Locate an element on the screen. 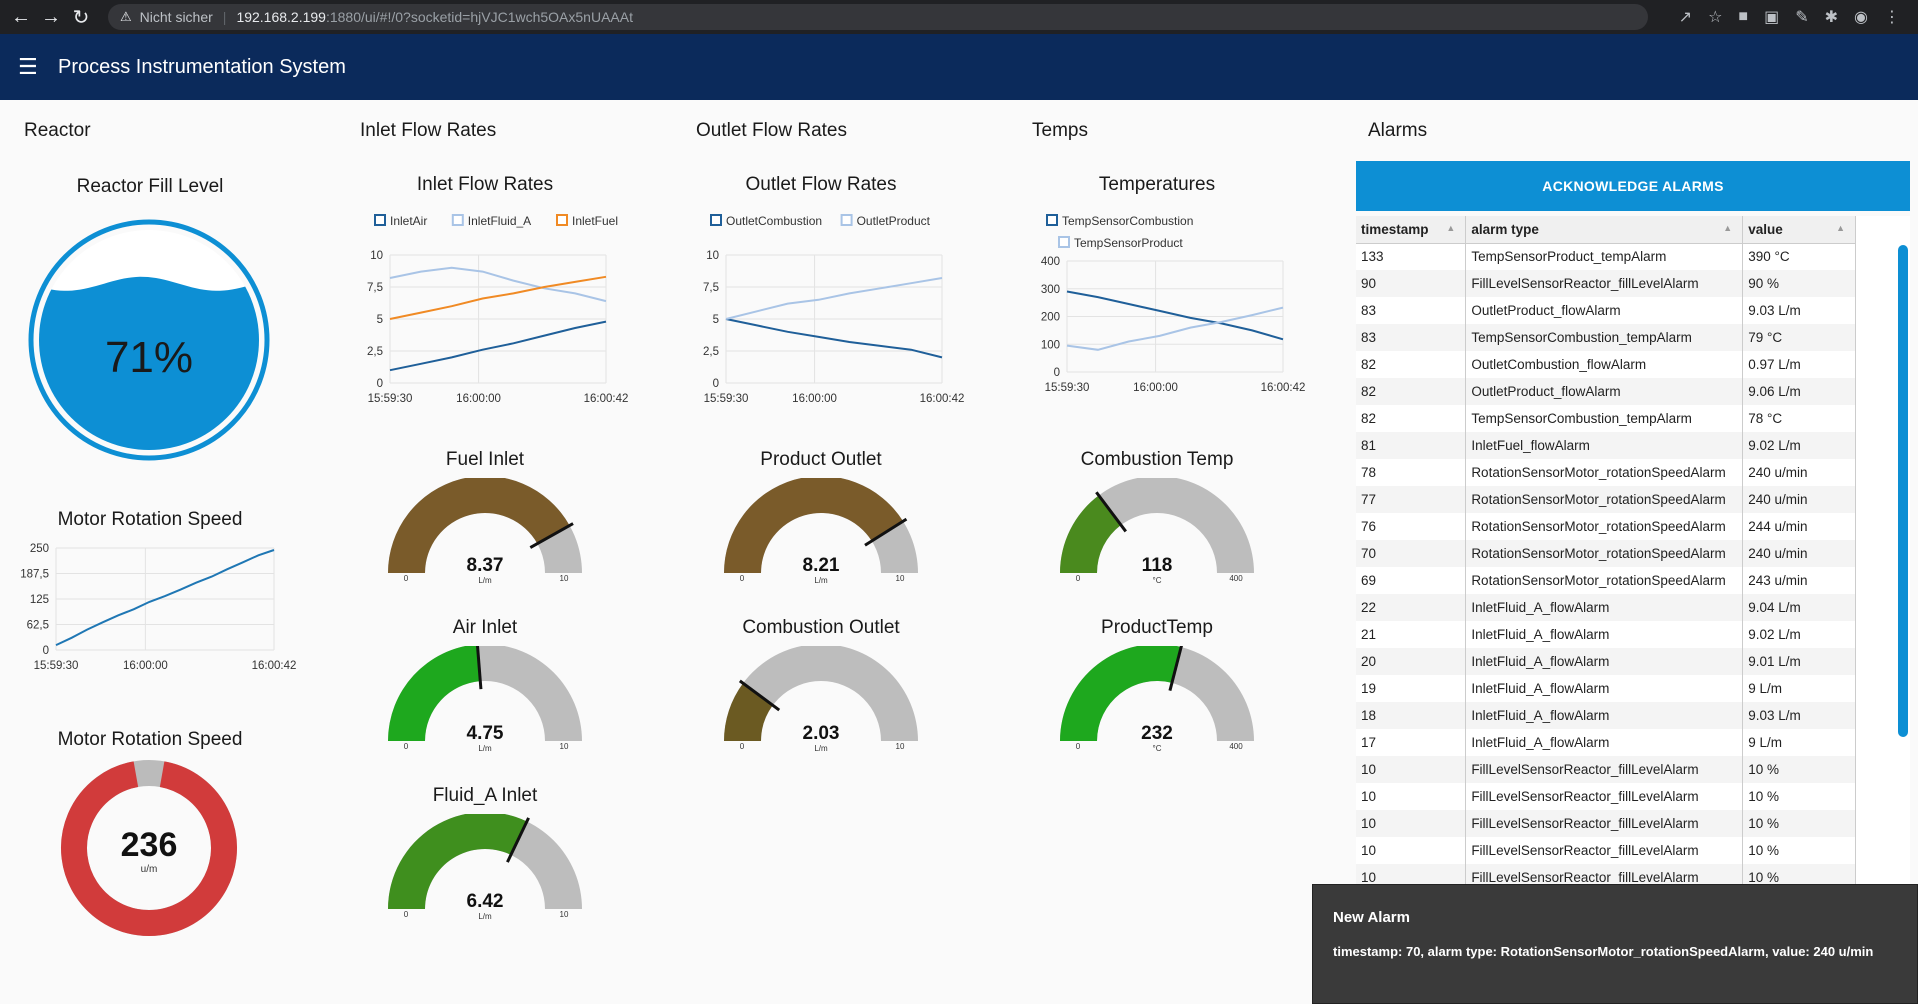 The height and width of the screenshot is (1004, 1918). back-icon: ← is located at coordinates (21, 17).